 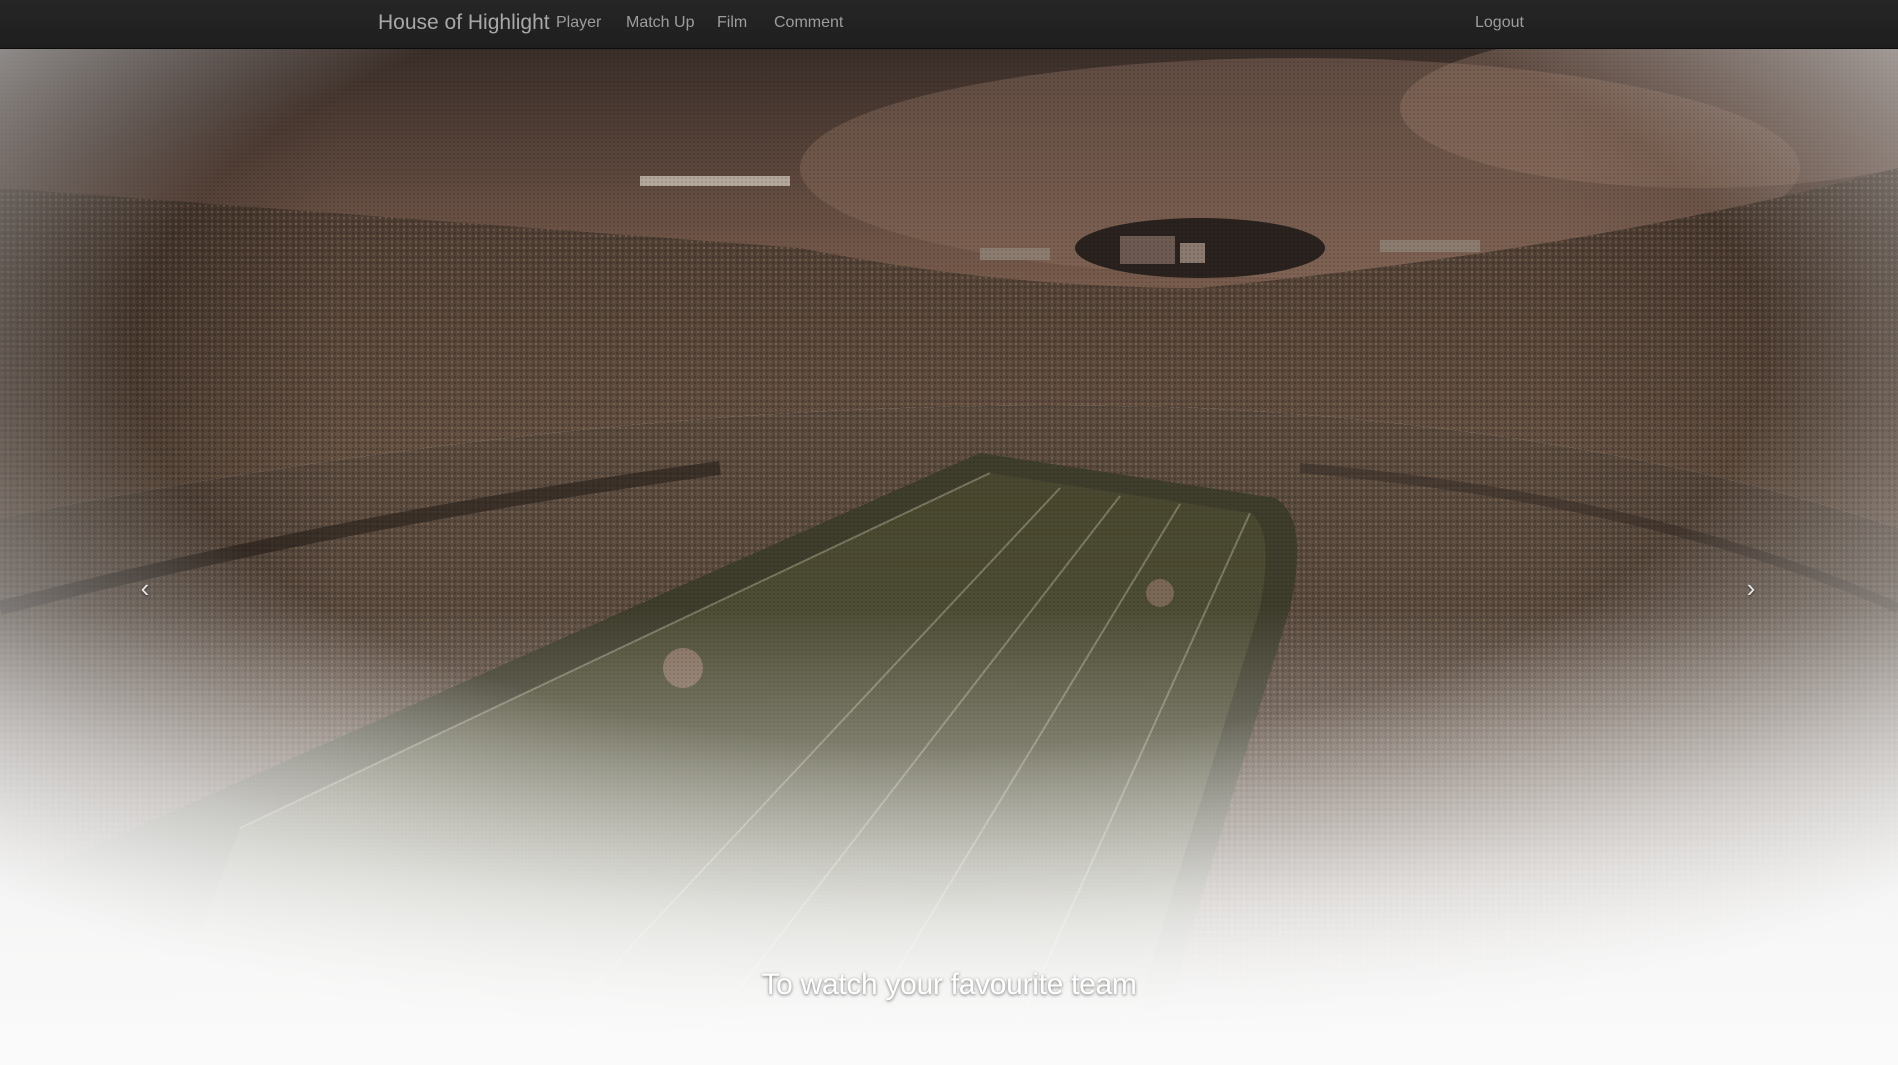 What do you see at coordinates (732, 24) in the screenshot?
I see `nav-item-film: Film` at bounding box center [732, 24].